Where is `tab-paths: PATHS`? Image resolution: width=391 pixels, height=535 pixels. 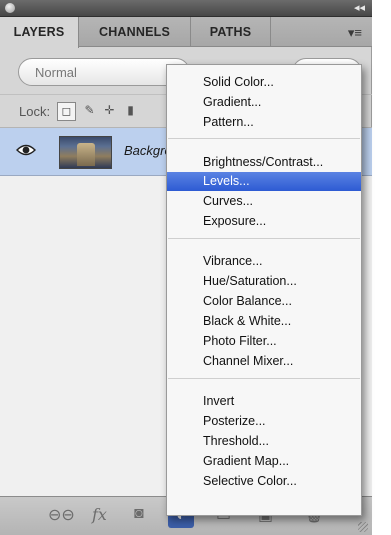
tab-paths: PATHS is located at coordinates (231, 32).